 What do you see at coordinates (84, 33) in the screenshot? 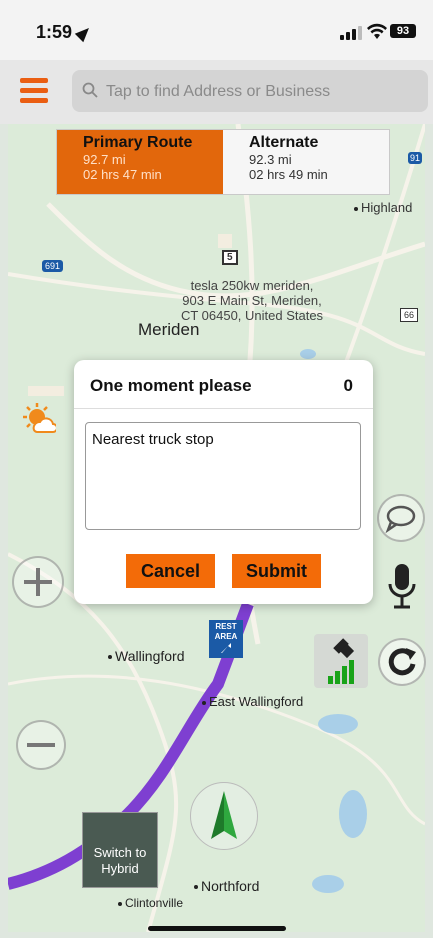
I see `location-arrow-icon` at bounding box center [84, 33].